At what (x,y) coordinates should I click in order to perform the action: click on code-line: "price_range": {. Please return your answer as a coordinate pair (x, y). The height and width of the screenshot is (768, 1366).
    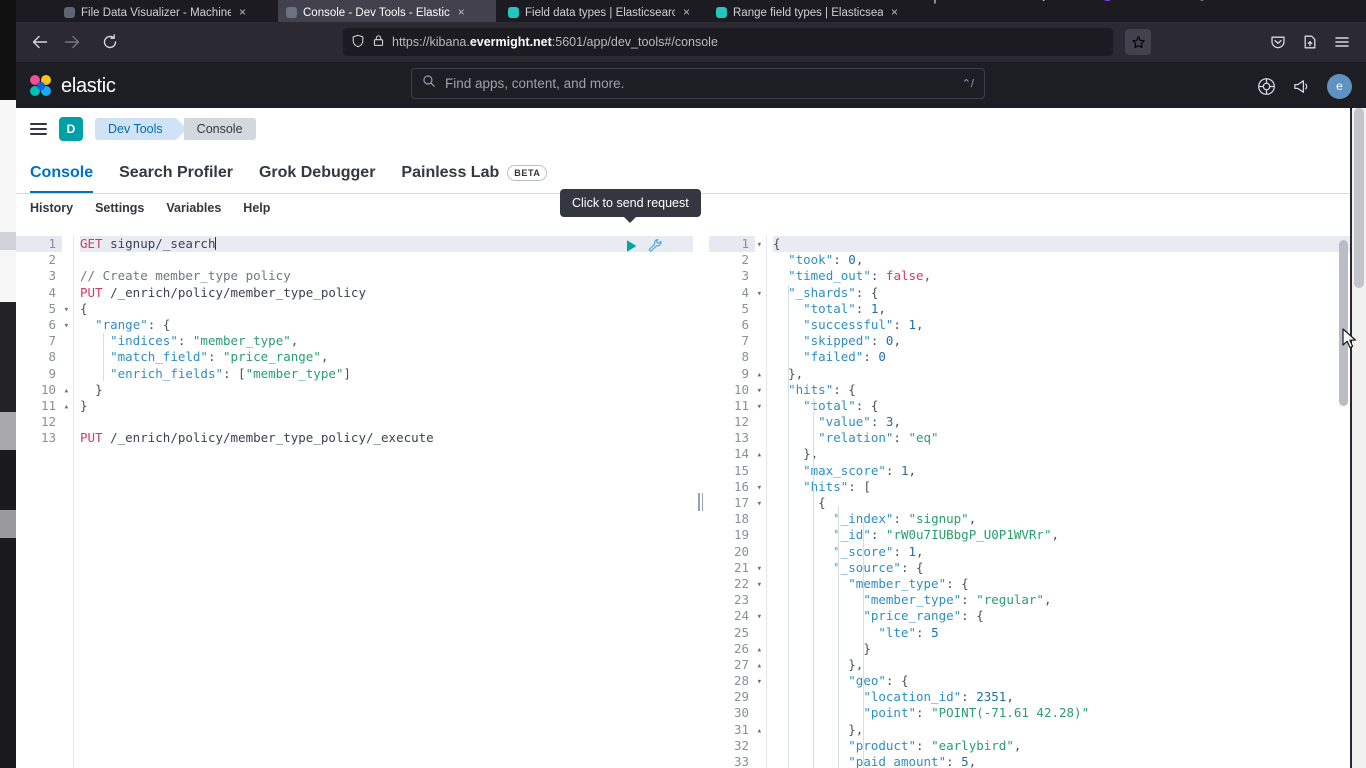
    Looking at the image, I should click on (1061, 616).